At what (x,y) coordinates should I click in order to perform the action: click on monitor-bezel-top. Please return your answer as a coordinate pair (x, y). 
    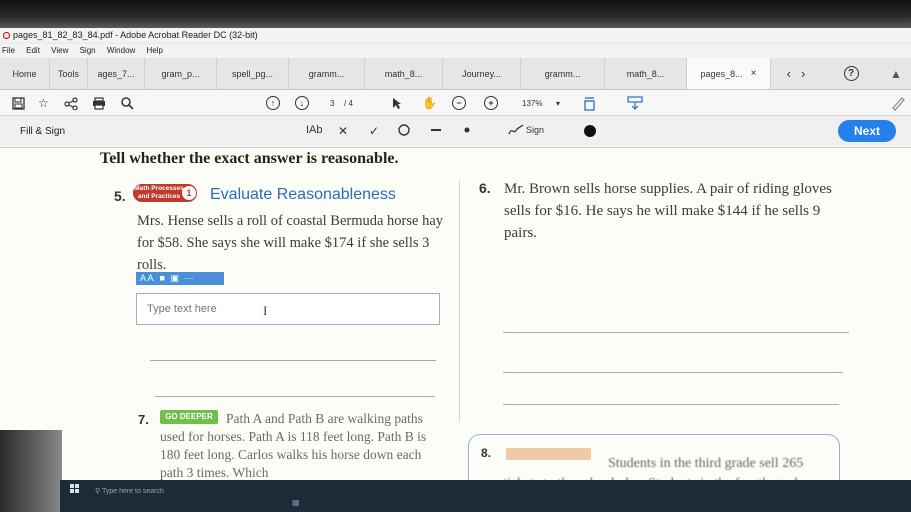
    Looking at the image, I should click on (455, 14).